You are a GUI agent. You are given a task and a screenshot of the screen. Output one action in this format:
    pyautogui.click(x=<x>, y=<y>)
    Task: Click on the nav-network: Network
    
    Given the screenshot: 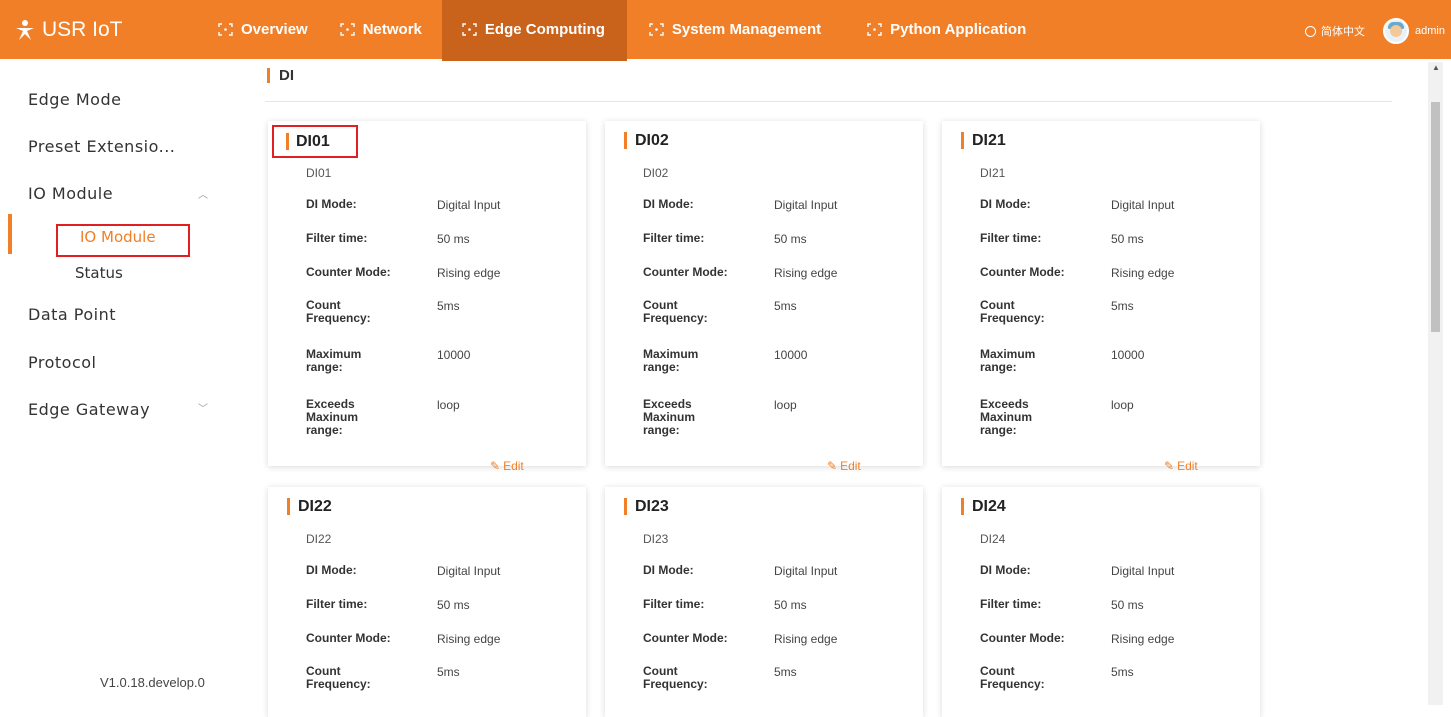 What is the action you would take?
    pyautogui.click(x=385, y=30)
    